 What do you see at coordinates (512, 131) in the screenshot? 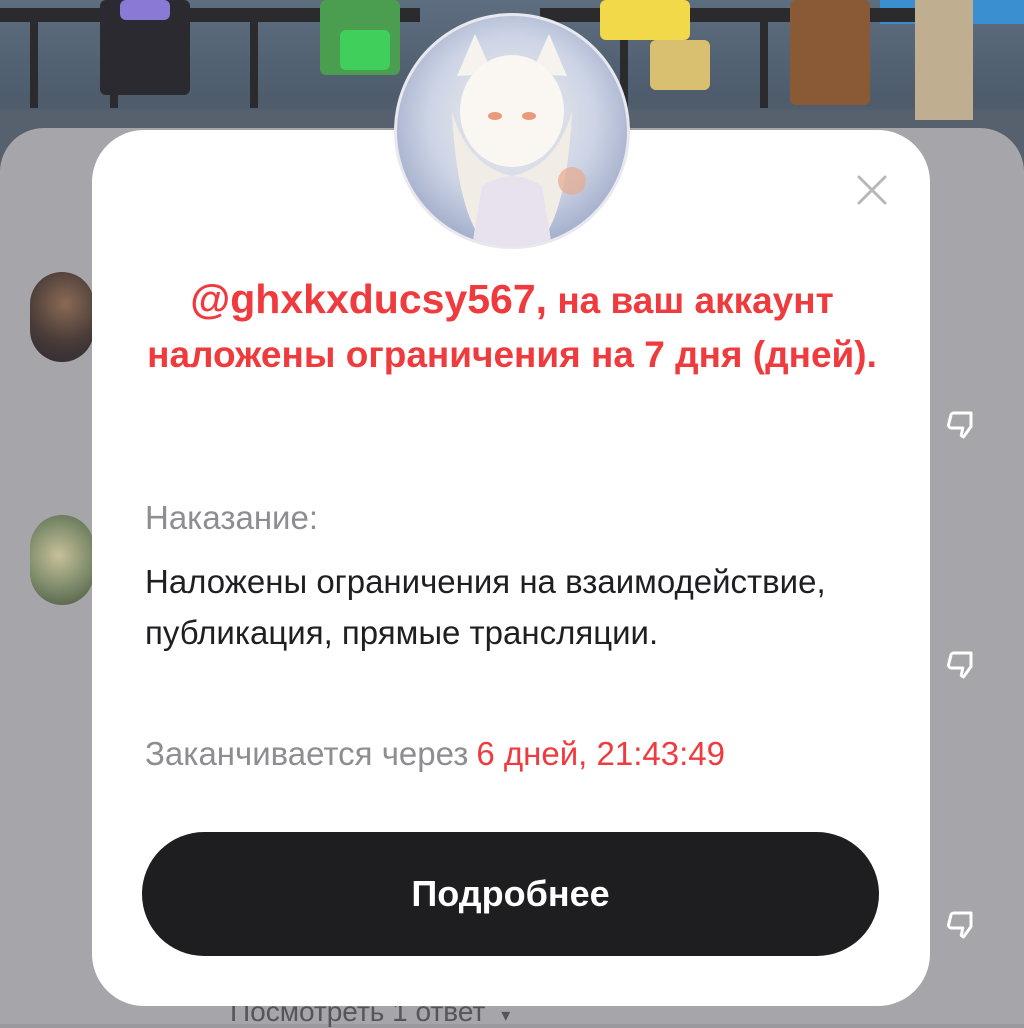
I see `user-avatar` at bounding box center [512, 131].